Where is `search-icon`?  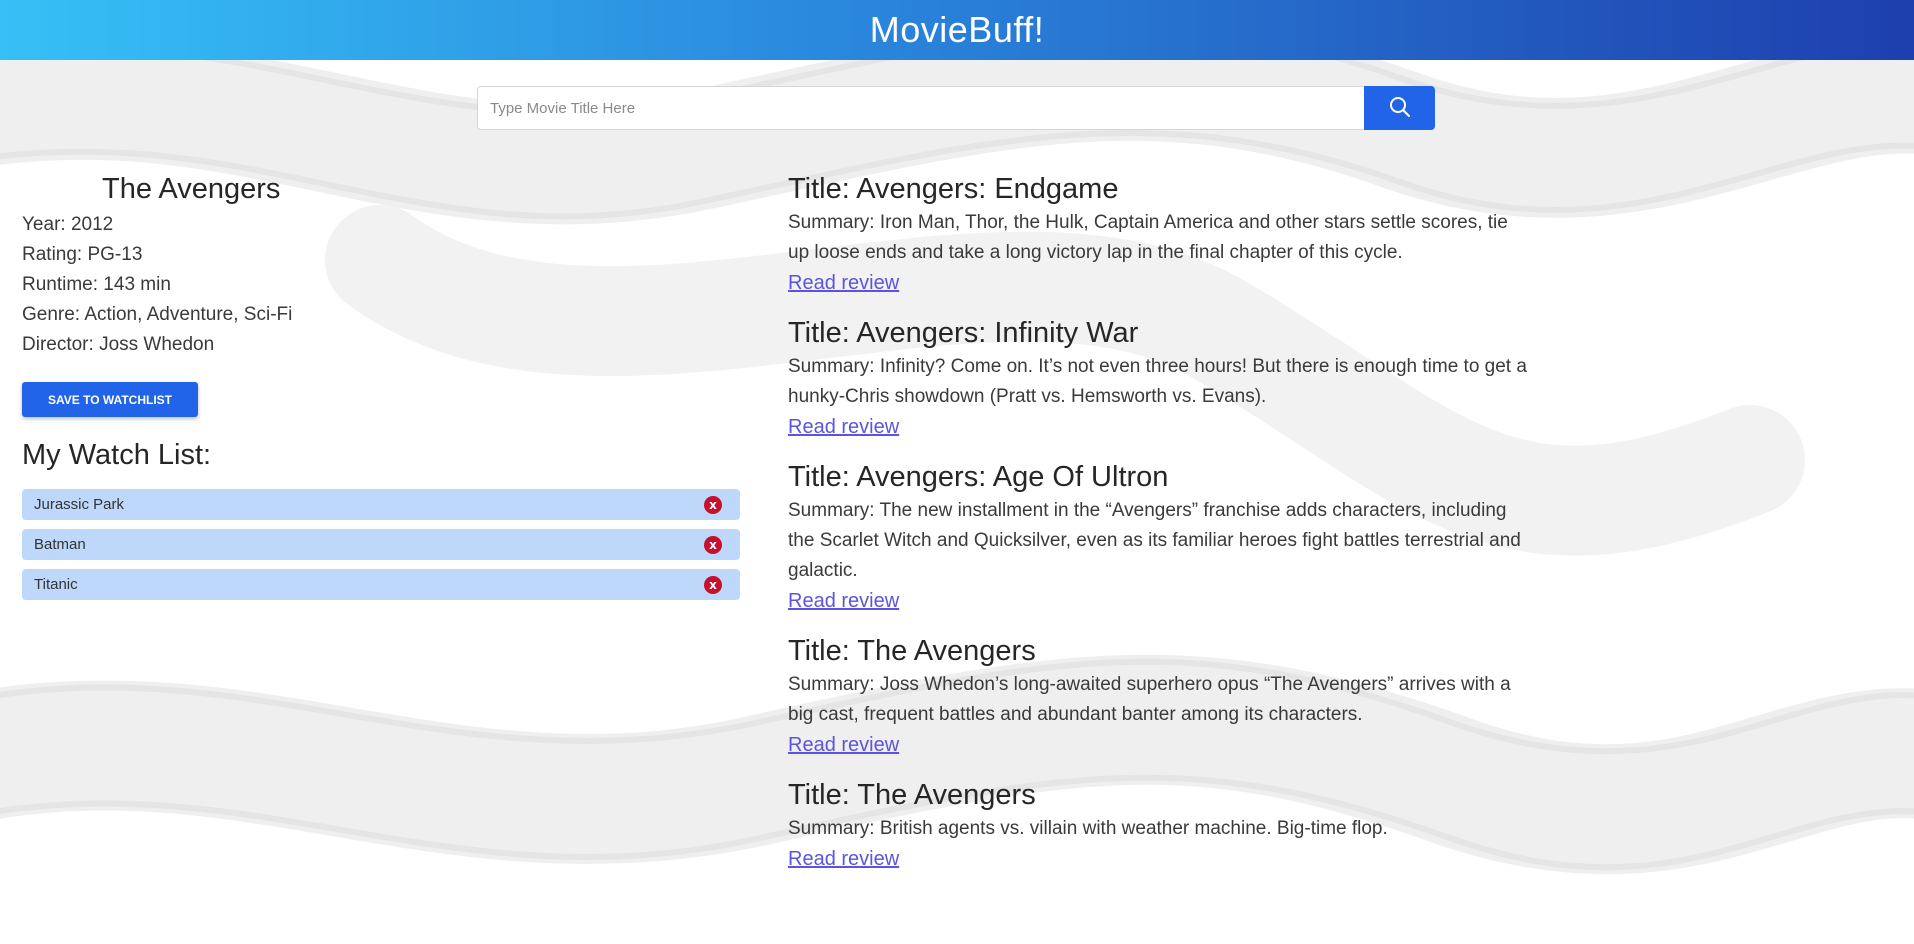
search-icon is located at coordinates (1400, 108).